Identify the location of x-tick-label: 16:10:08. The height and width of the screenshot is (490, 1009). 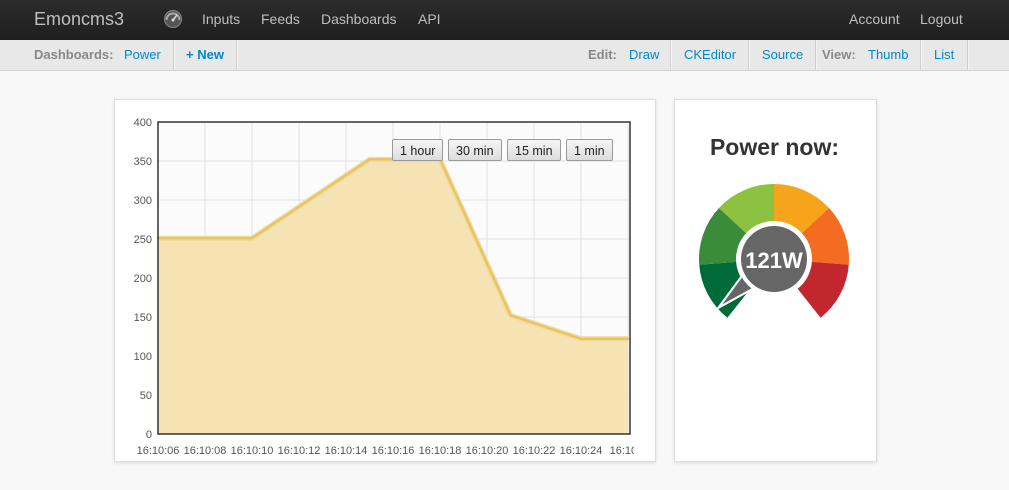
(205, 451).